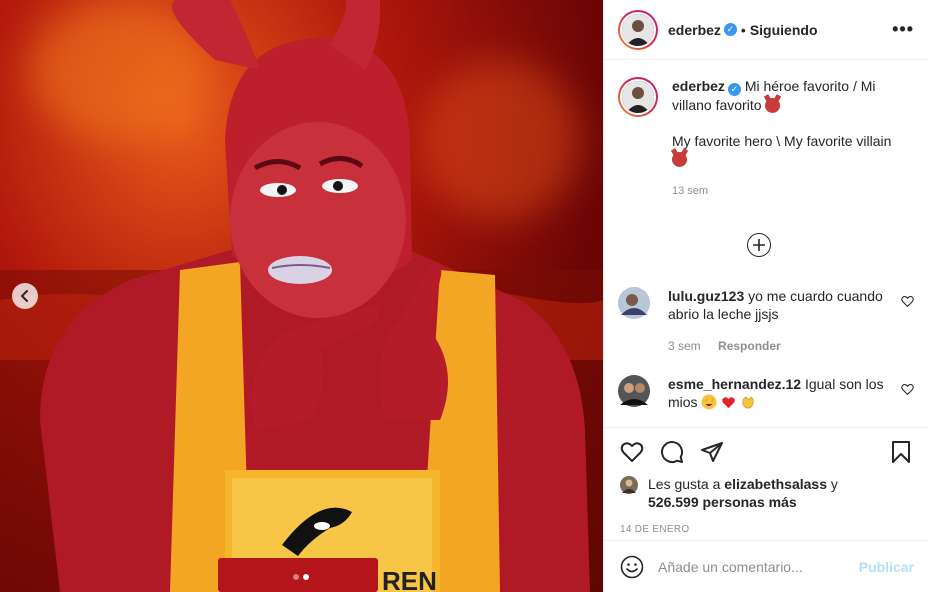 This screenshot has width=928, height=592. What do you see at coordinates (698, 86) in the screenshot?
I see `caption-username: ederbez` at bounding box center [698, 86].